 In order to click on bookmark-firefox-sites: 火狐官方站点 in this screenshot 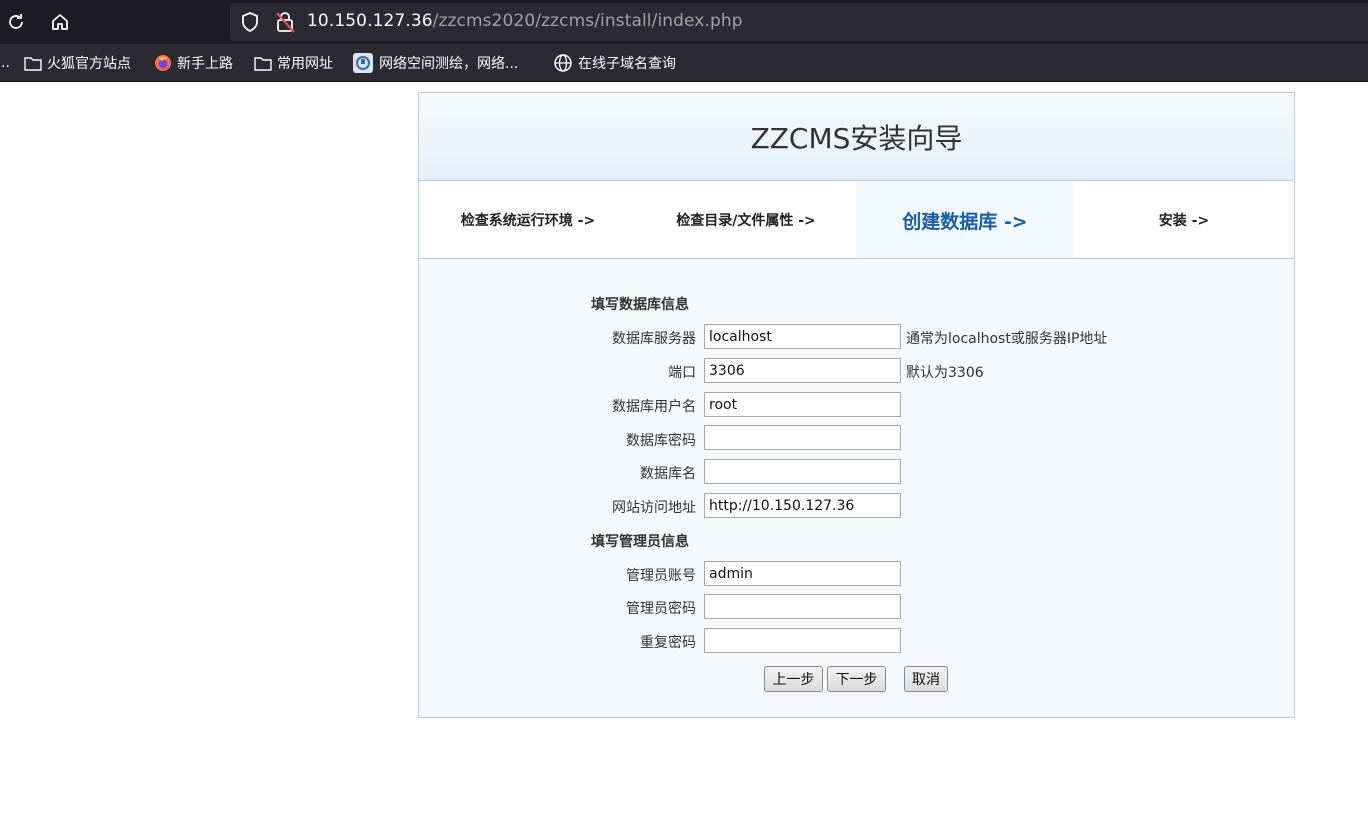, I will do `click(77, 63)`.